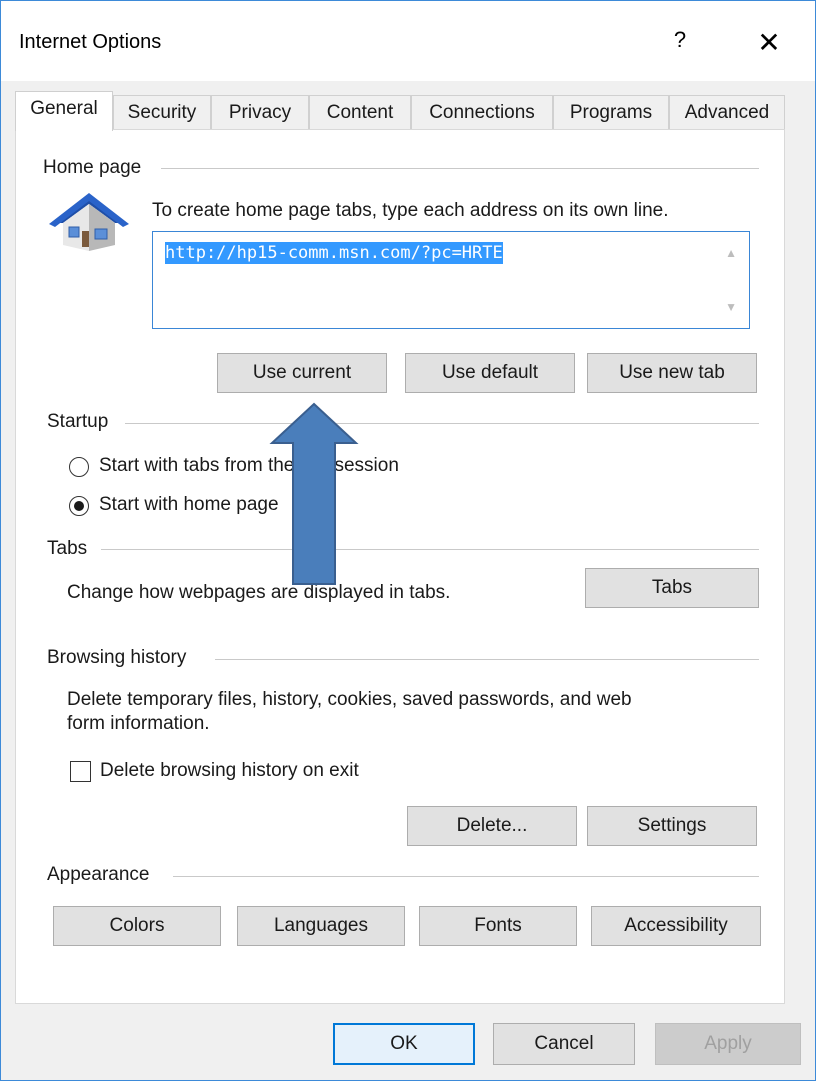  What do you see at coordinates (360, 112) in the screenshot?
I see `tab-content: Content` at bounding box center [360, 112].